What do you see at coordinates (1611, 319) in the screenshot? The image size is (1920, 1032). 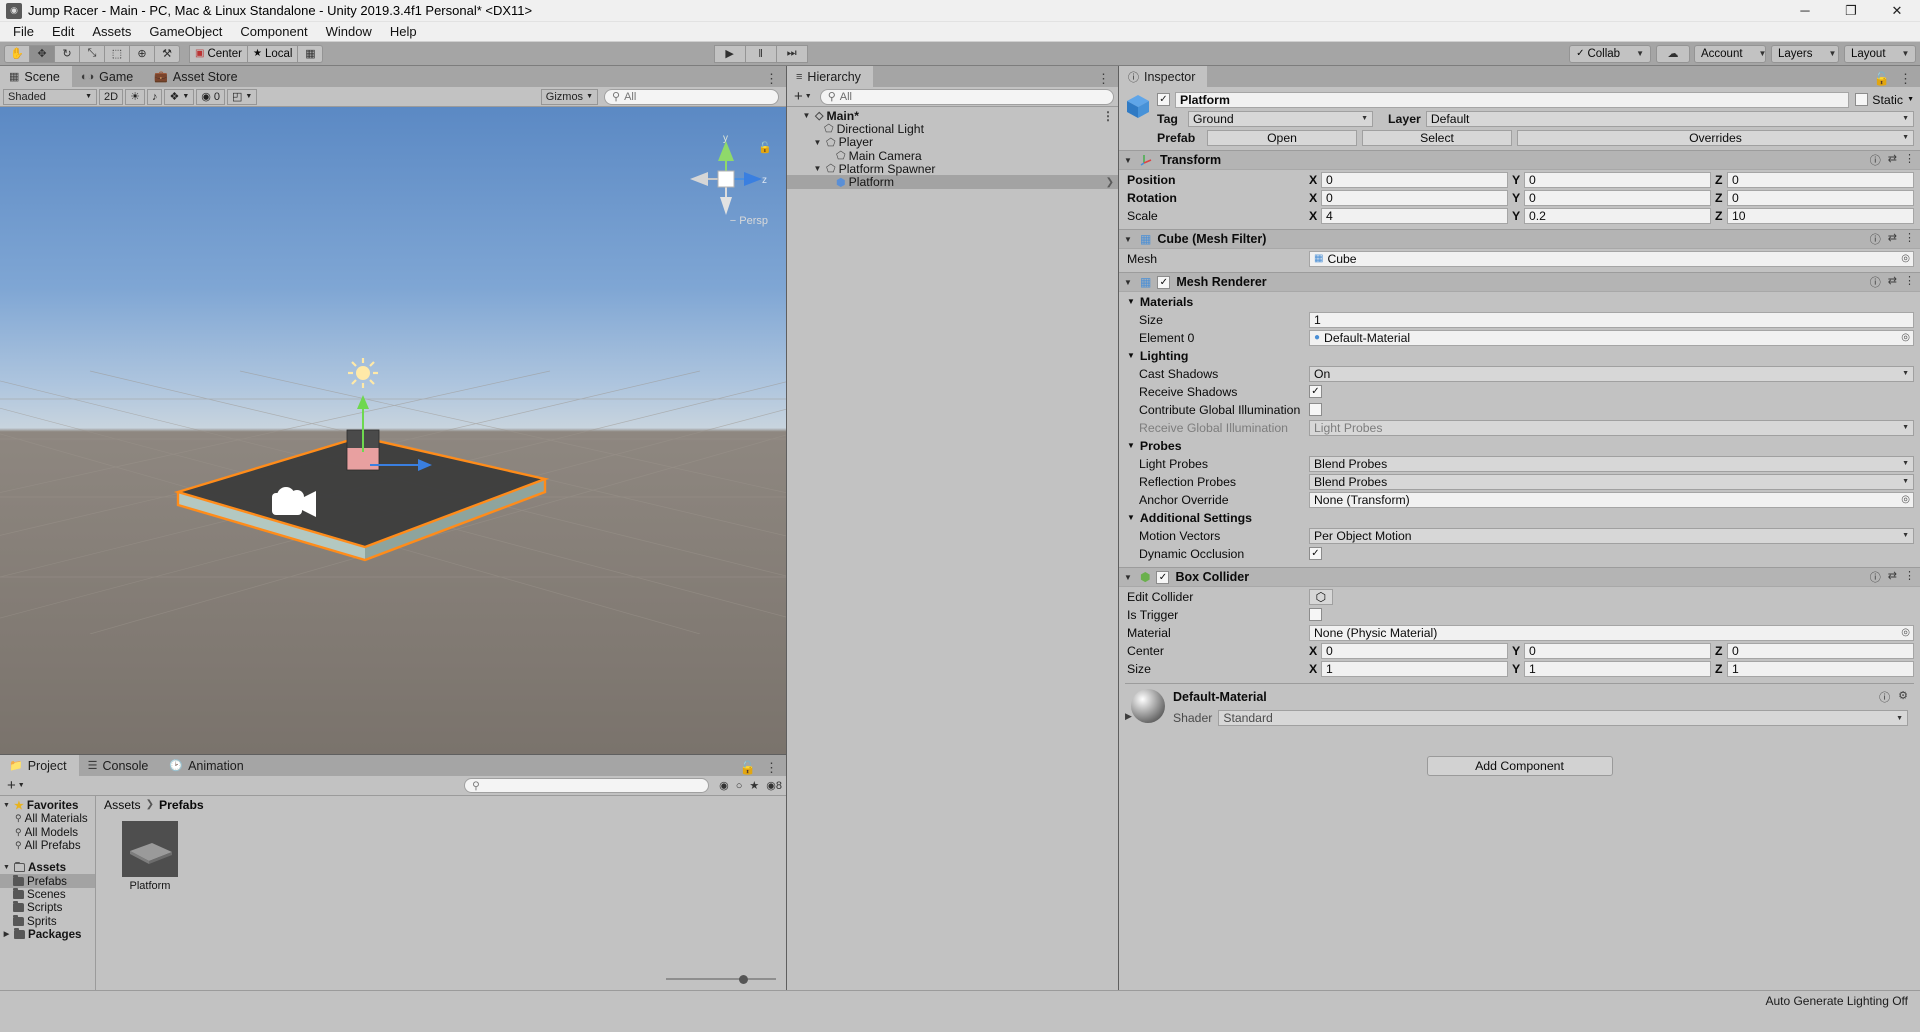 I see `materials-size-input: 1` at bounding box center [1611, 319].